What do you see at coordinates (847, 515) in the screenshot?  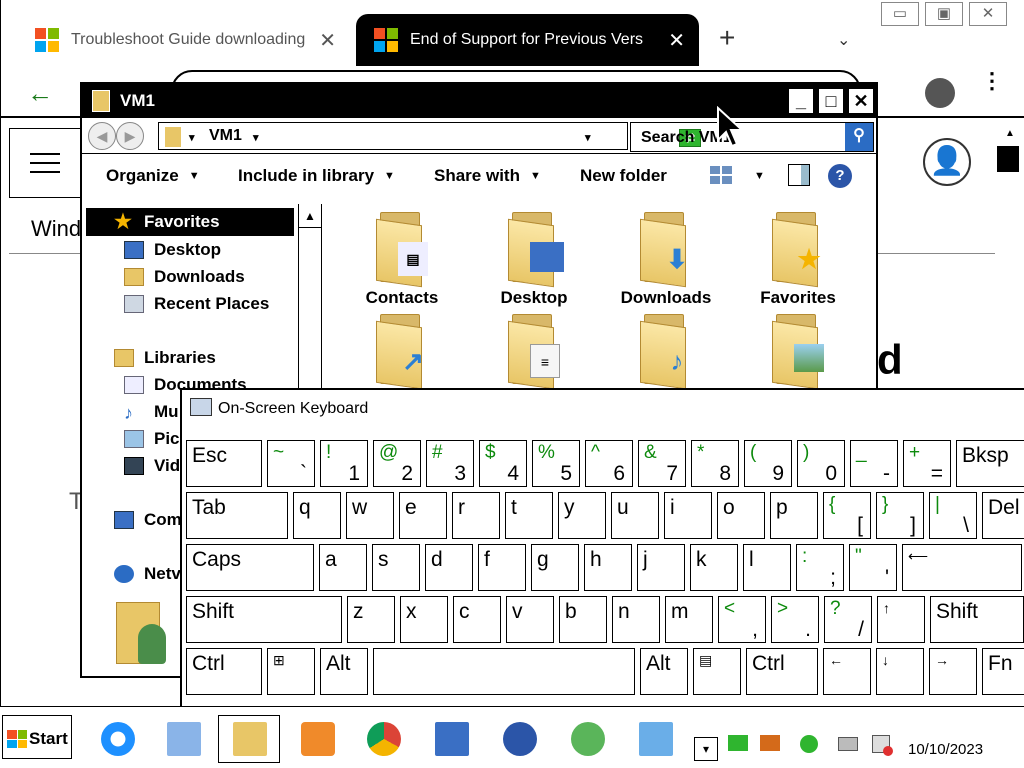 I see `key-[: {[` at bounding box center [847, 515].